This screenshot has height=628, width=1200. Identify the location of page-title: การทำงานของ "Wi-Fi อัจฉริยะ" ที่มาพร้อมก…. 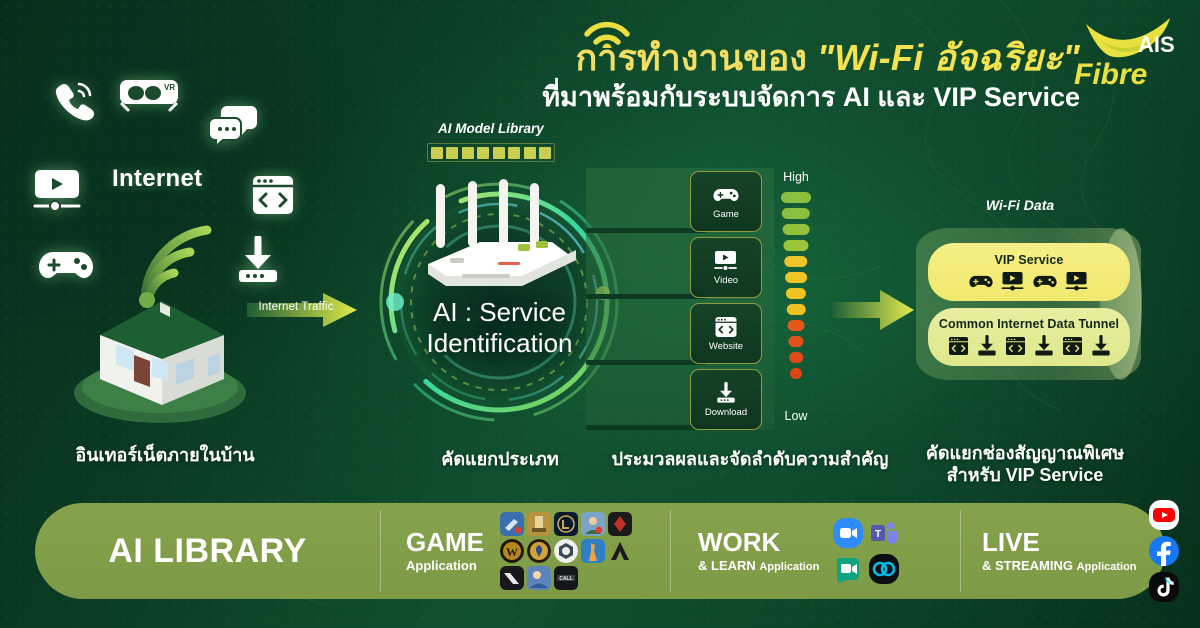
(665, 75).